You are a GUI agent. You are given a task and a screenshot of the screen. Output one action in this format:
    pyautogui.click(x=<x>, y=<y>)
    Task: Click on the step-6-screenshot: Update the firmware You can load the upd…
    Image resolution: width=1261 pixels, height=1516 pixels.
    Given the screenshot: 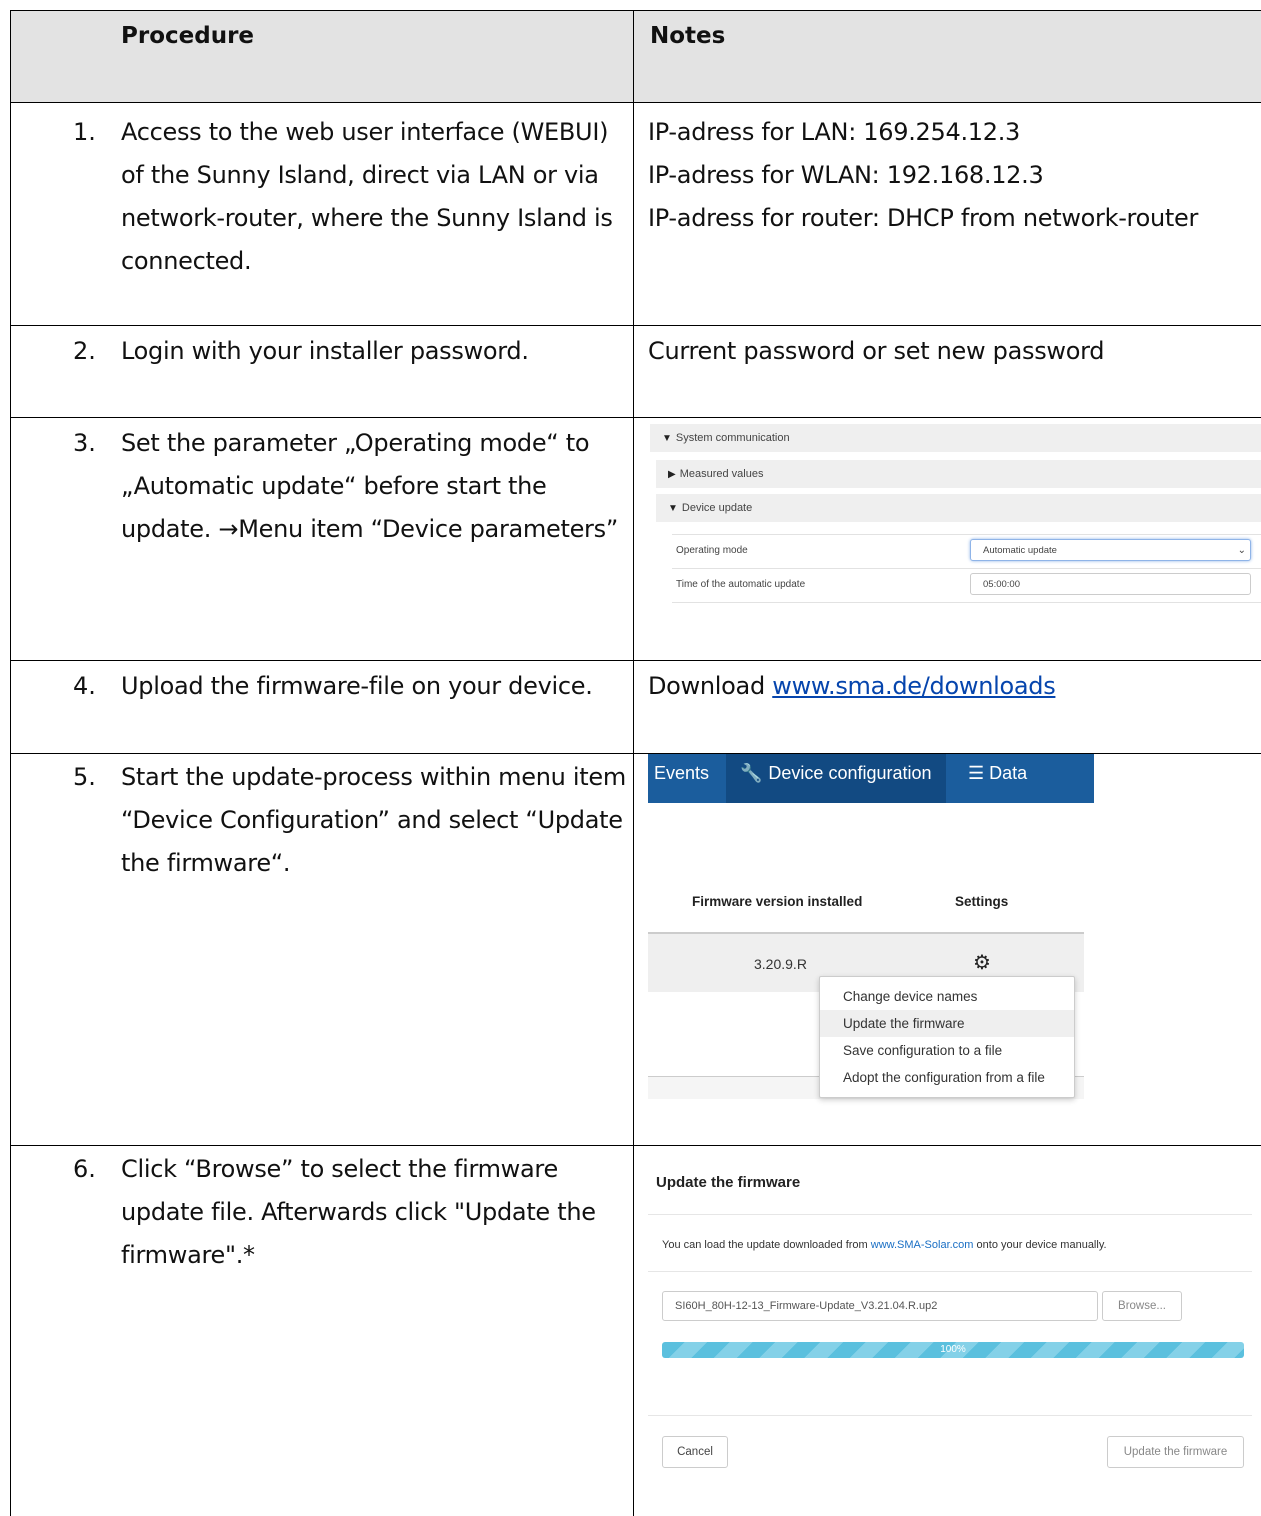 What is the action you would take?
    pyautogui.click(x=947, y=1331)
    